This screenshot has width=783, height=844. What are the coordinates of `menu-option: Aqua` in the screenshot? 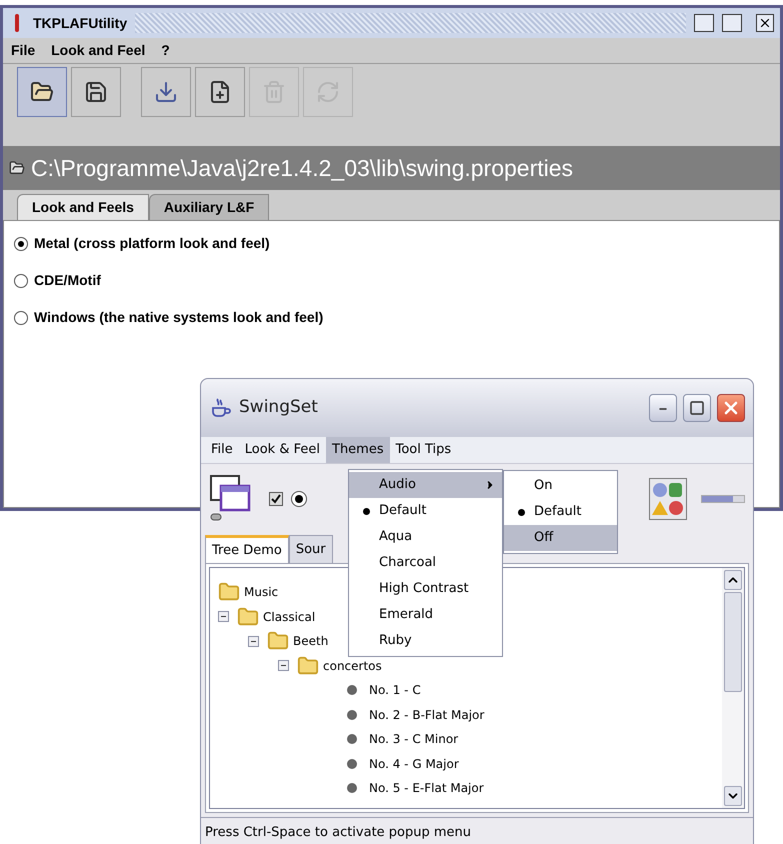 It's located at (425, 537).